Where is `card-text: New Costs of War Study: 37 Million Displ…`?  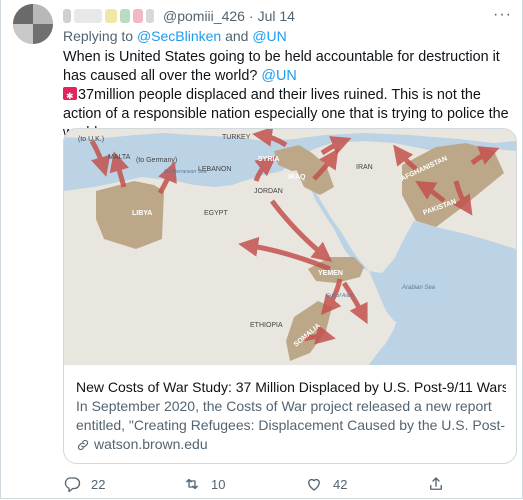
card-text: New Costs of War Study: 37 Million Displ… is located at coordinates (291, 416).